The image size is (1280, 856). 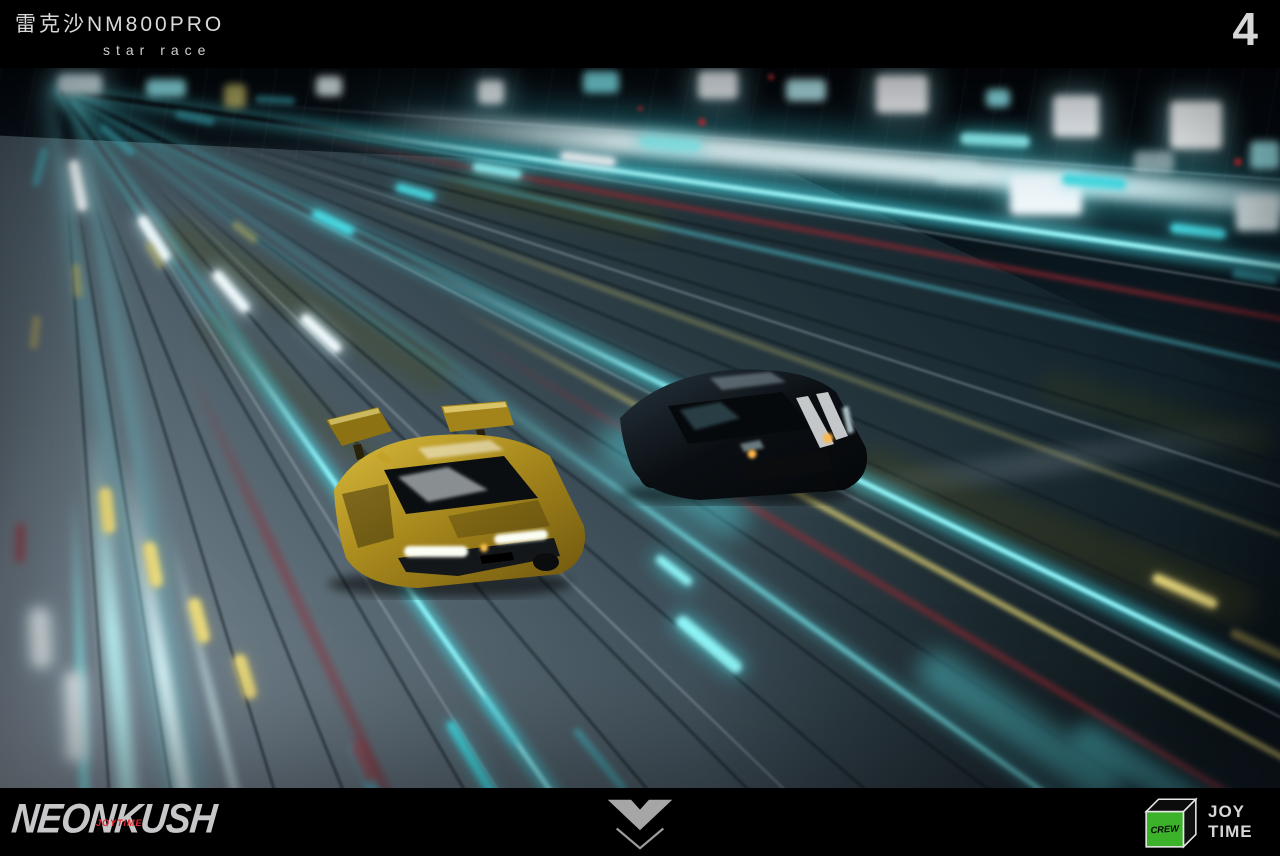 What do you see at coordinates (120, 24) in the screenshot?
I see `product-title: 雷克沙NM800PRO` at bounding box center [120, 24].